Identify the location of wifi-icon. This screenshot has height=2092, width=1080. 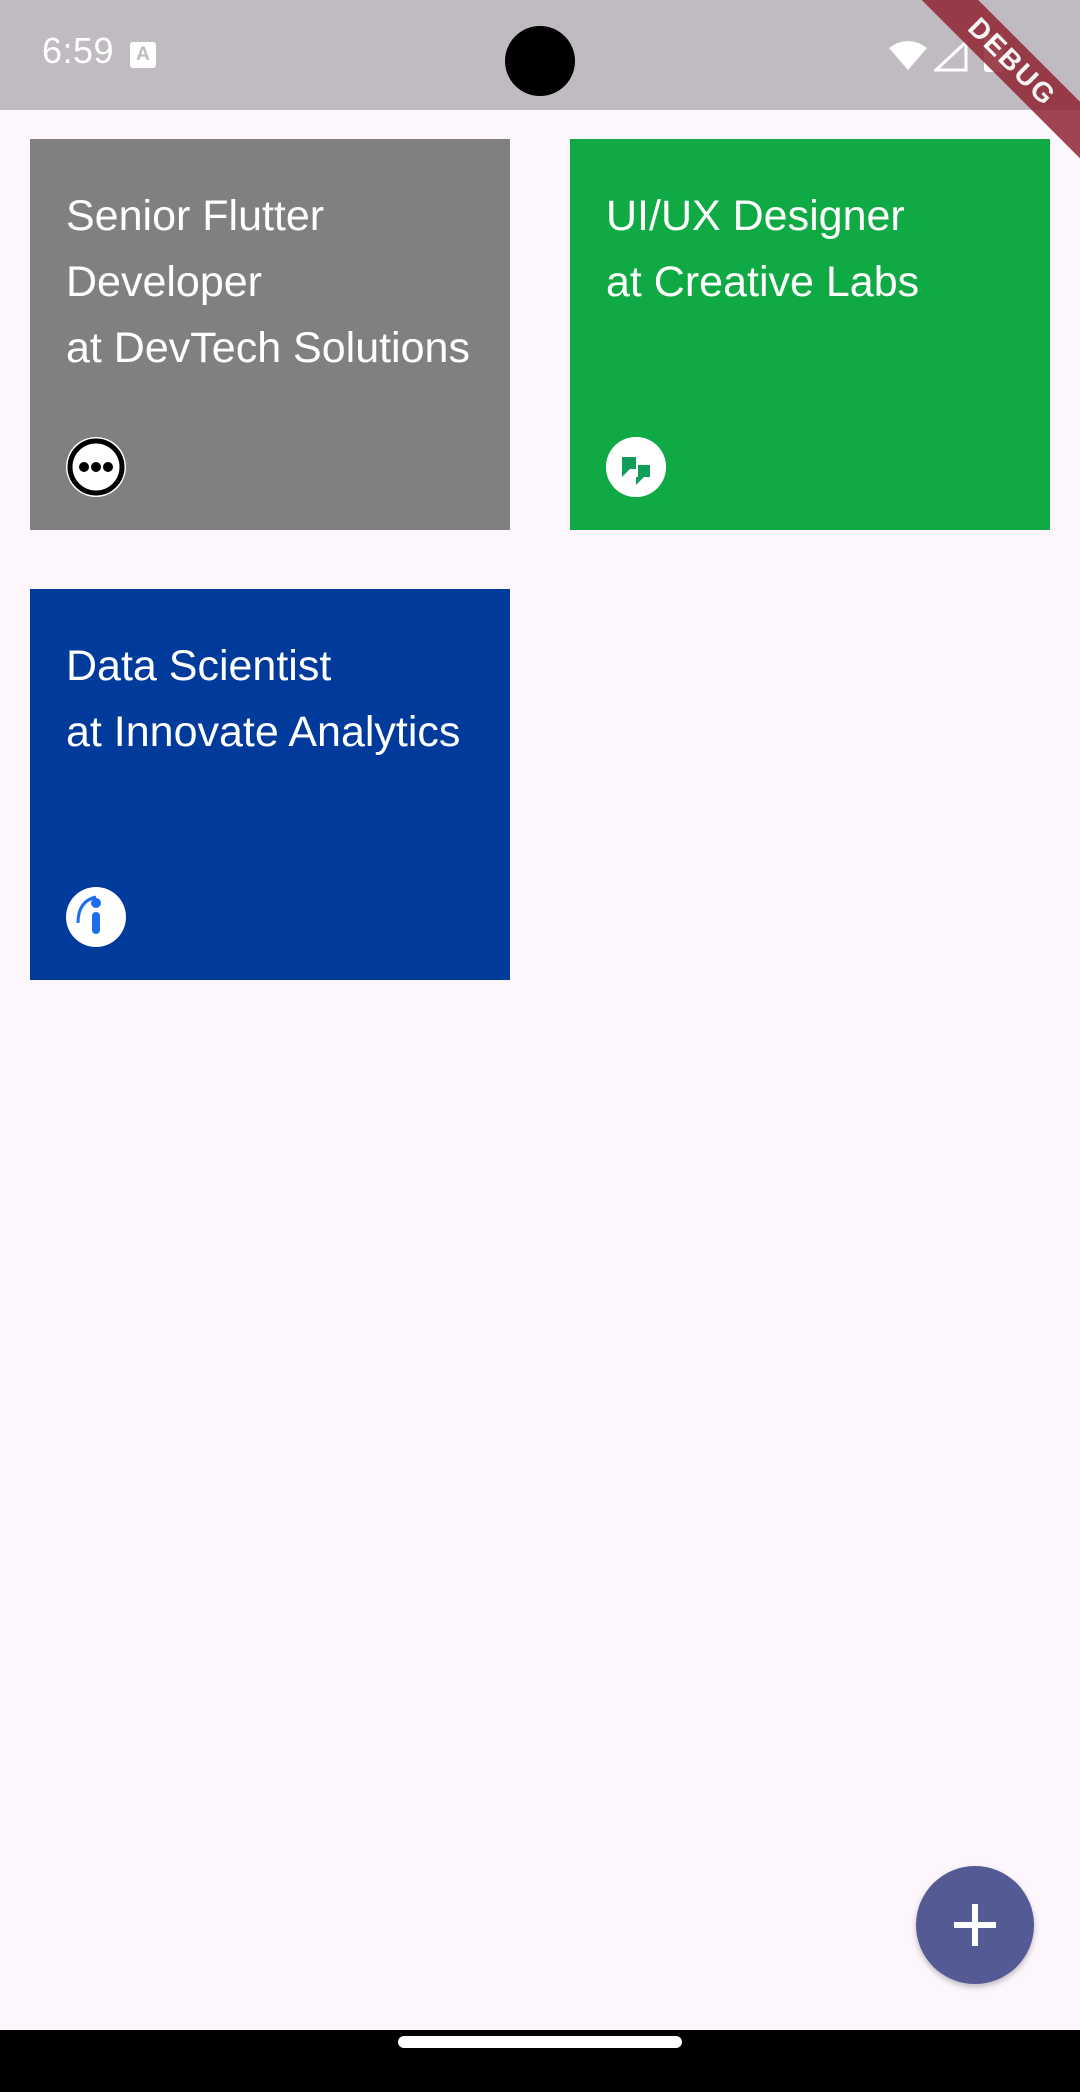
(908, 55).